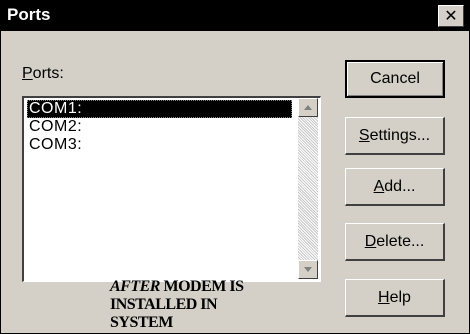  I want to click on add-mnemonic: A, so click(379, 186).